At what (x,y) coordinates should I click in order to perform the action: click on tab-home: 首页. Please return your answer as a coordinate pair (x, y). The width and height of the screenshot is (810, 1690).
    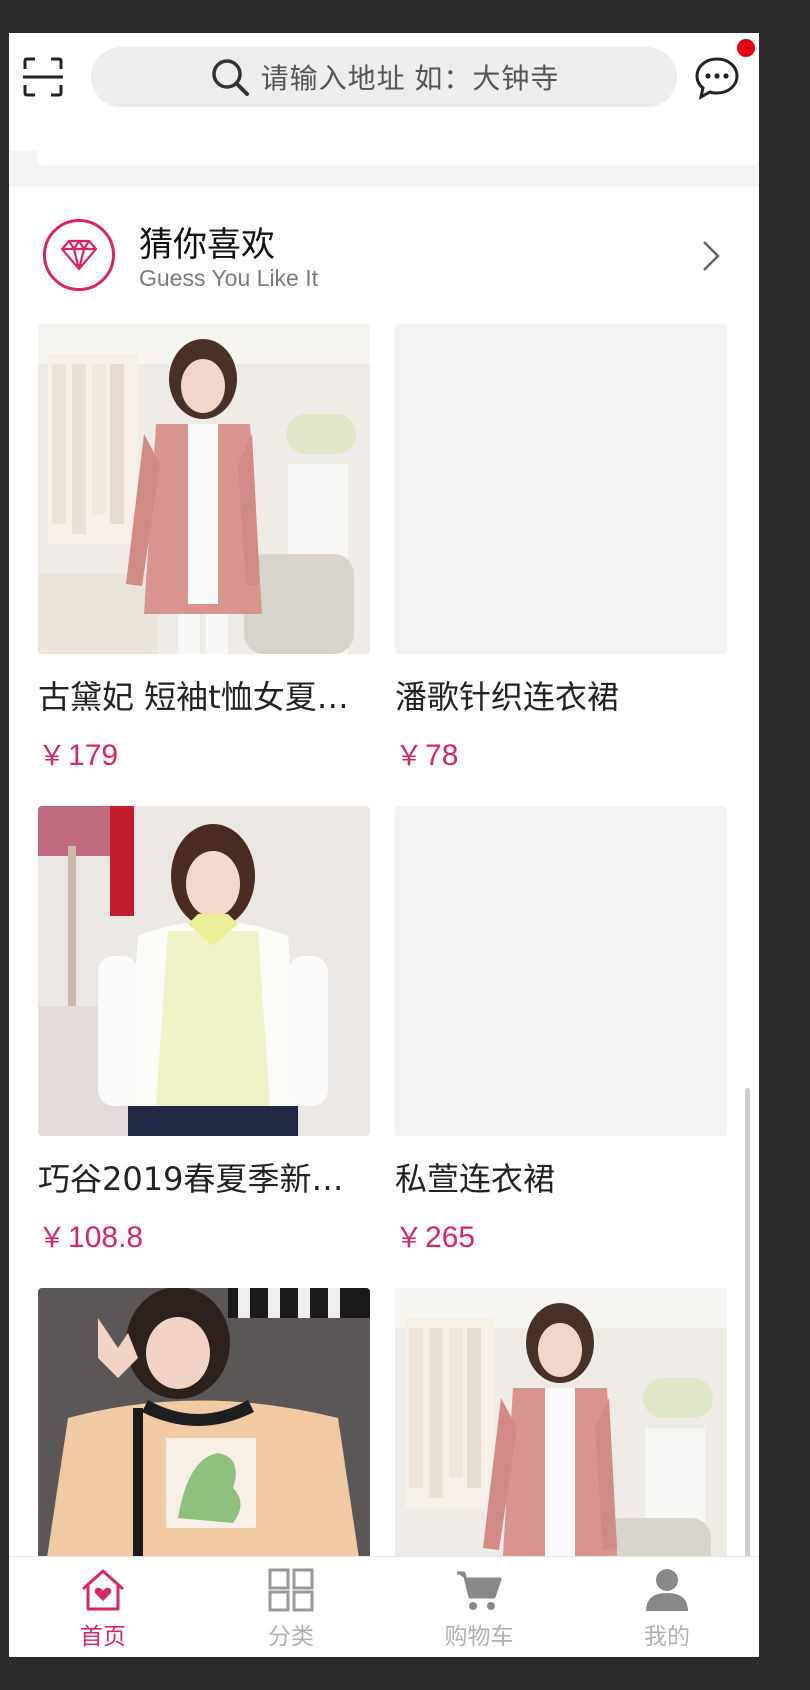
    Looking at the image, I should click on (103, 1607).